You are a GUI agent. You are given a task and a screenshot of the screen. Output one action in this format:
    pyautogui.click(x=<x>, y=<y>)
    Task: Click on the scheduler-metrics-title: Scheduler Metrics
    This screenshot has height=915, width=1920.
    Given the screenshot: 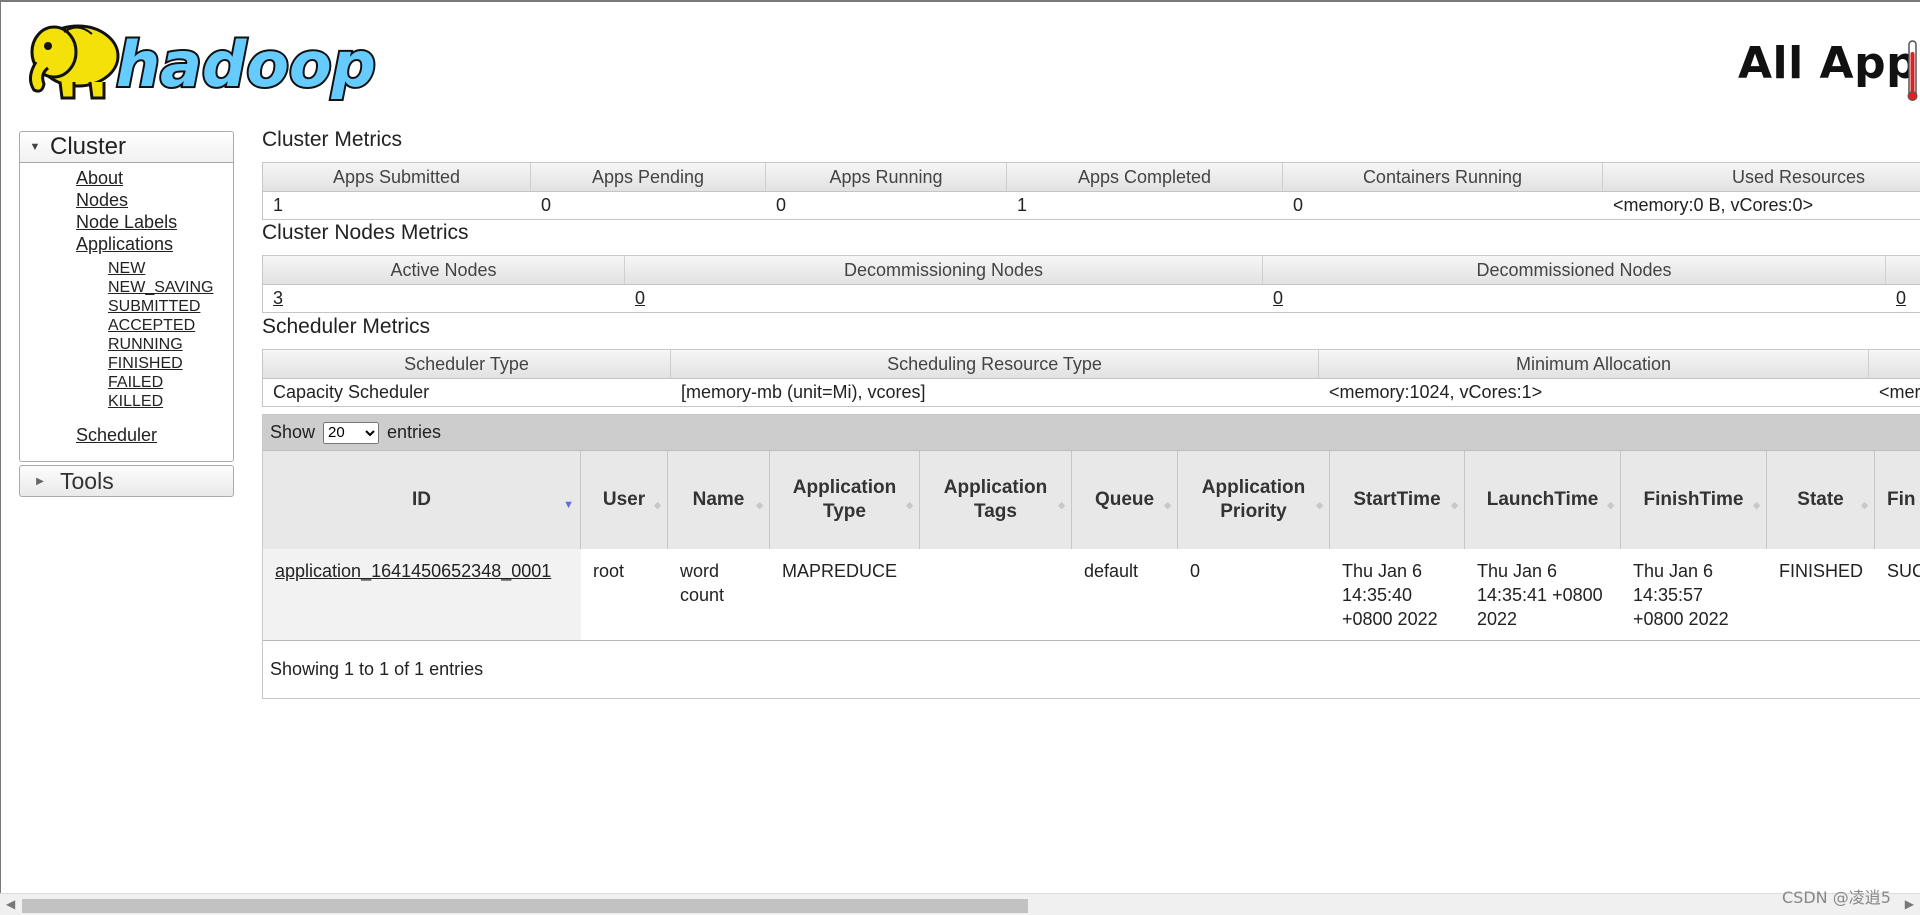 What is the action you would take?
    pyautogui.click(x=346, y=326)
    